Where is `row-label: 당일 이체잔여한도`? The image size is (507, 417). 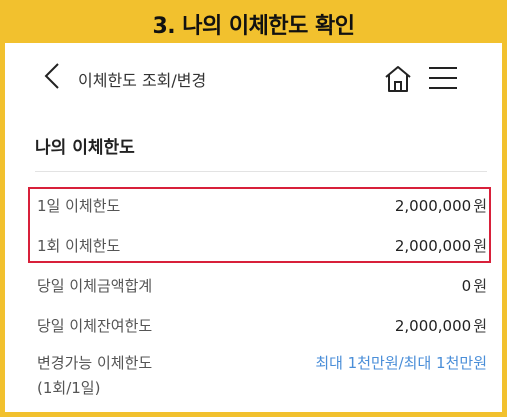
row-label: 당일 이체잔여한도 is located at coordinates (95, 326).